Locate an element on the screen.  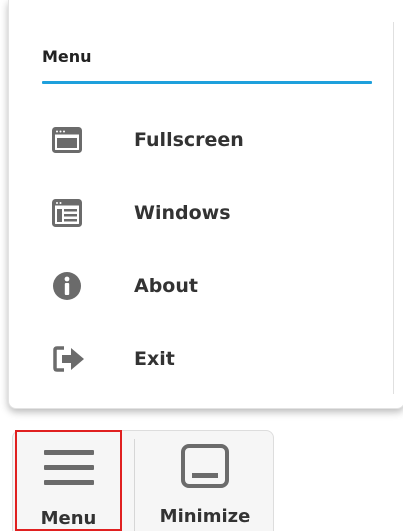
menu-item-windows: Windows is located at coordinates (207, 213).